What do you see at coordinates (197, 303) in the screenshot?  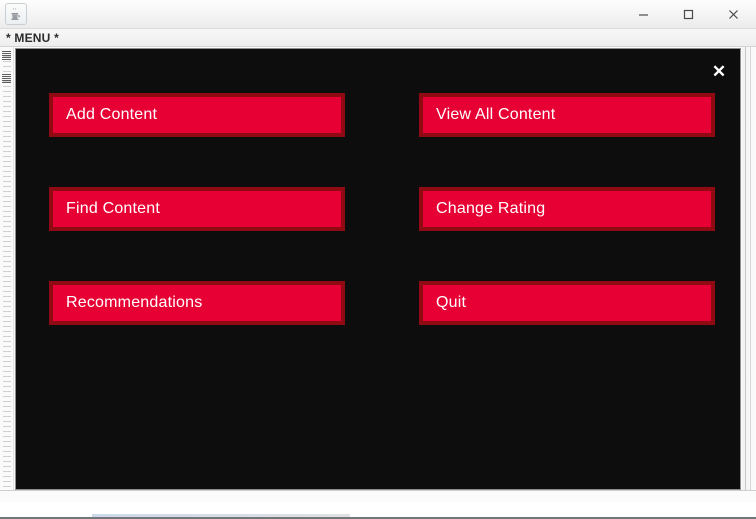 I see `recommendations-button: Recommendations` at bounding box center [197, 303].